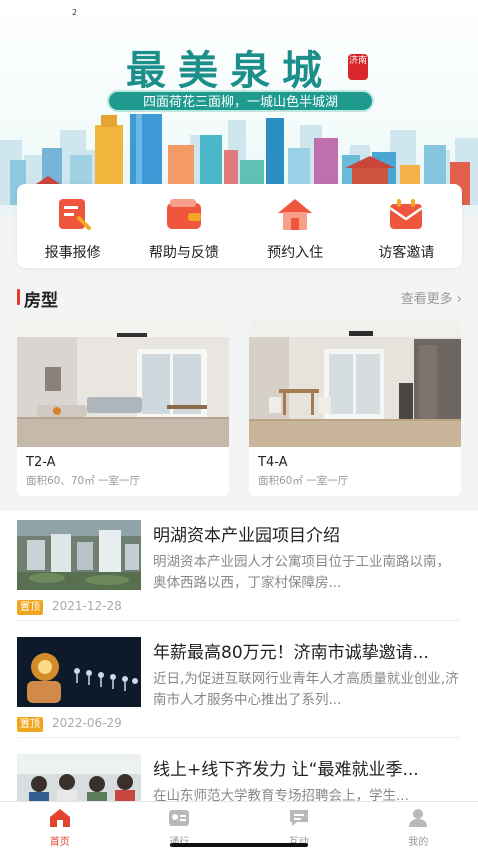  What do you see at coordinates (418, 818) in the screenshot?
I see `user-icon` at bounding box center [418, 818].